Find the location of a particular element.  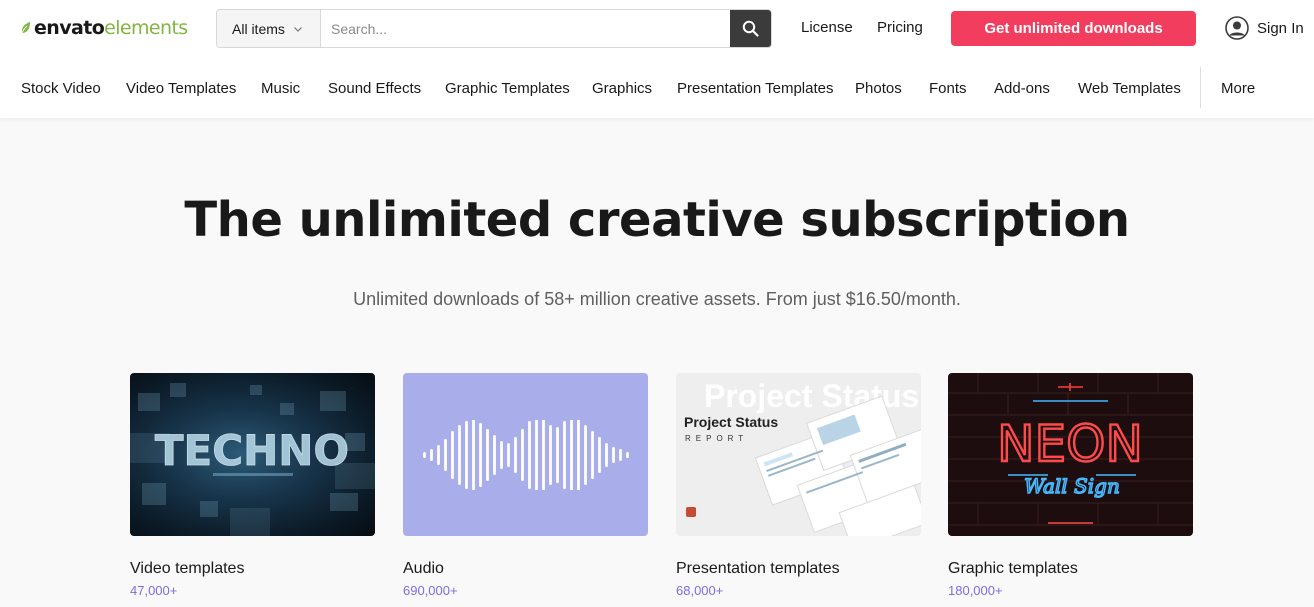

nav-graphics: Graphics is located at coordinates (622, 89).